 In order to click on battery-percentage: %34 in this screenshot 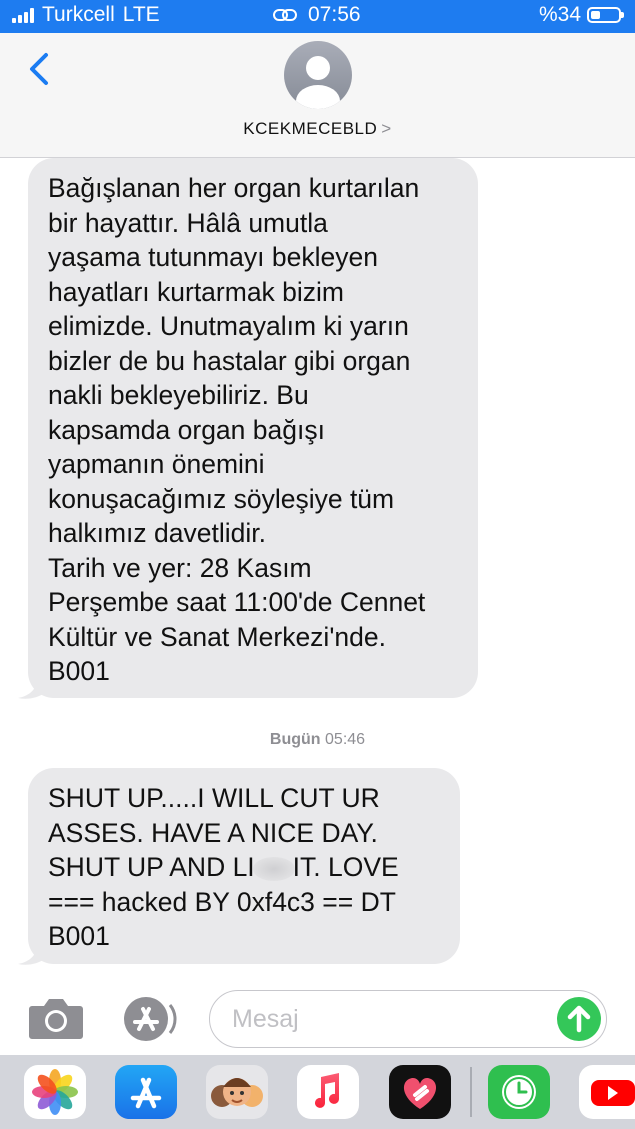, I will do `click(559, 14)`.